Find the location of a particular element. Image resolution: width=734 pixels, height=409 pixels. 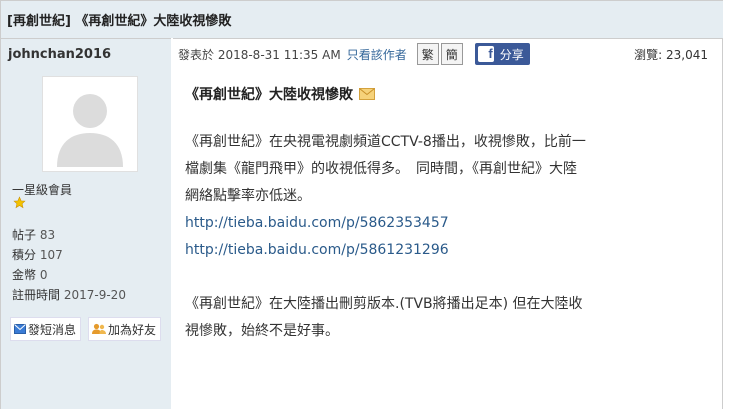

body-line: 《再創世紀》在央視電視劇頻道CCTV-8播出，收視慘敗，比前一 is located at coordinates (385, 142).